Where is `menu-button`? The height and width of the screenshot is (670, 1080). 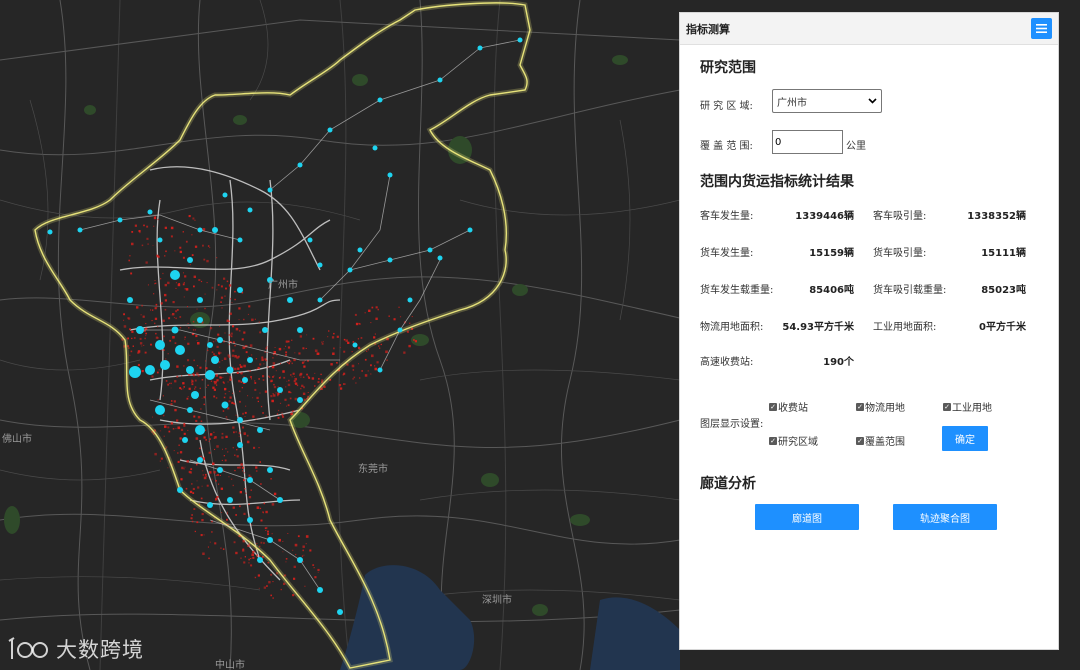 menu-button is located at coordinates (1041, 28).